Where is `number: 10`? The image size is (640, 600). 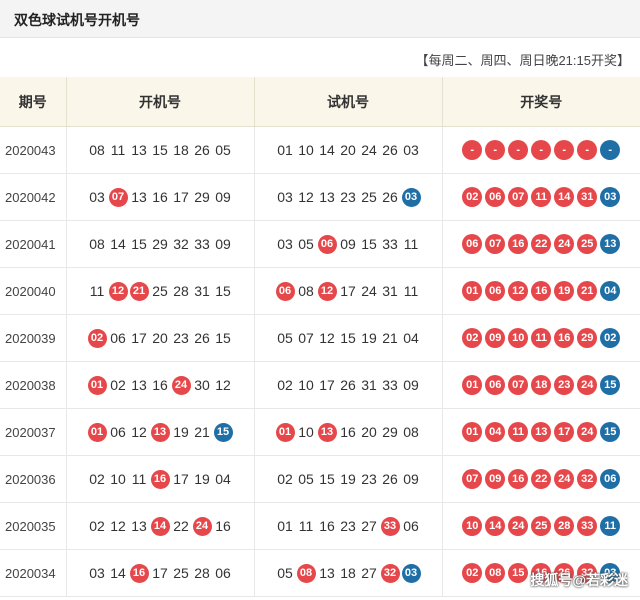 number: 10 is located at coordinates (306, 432).